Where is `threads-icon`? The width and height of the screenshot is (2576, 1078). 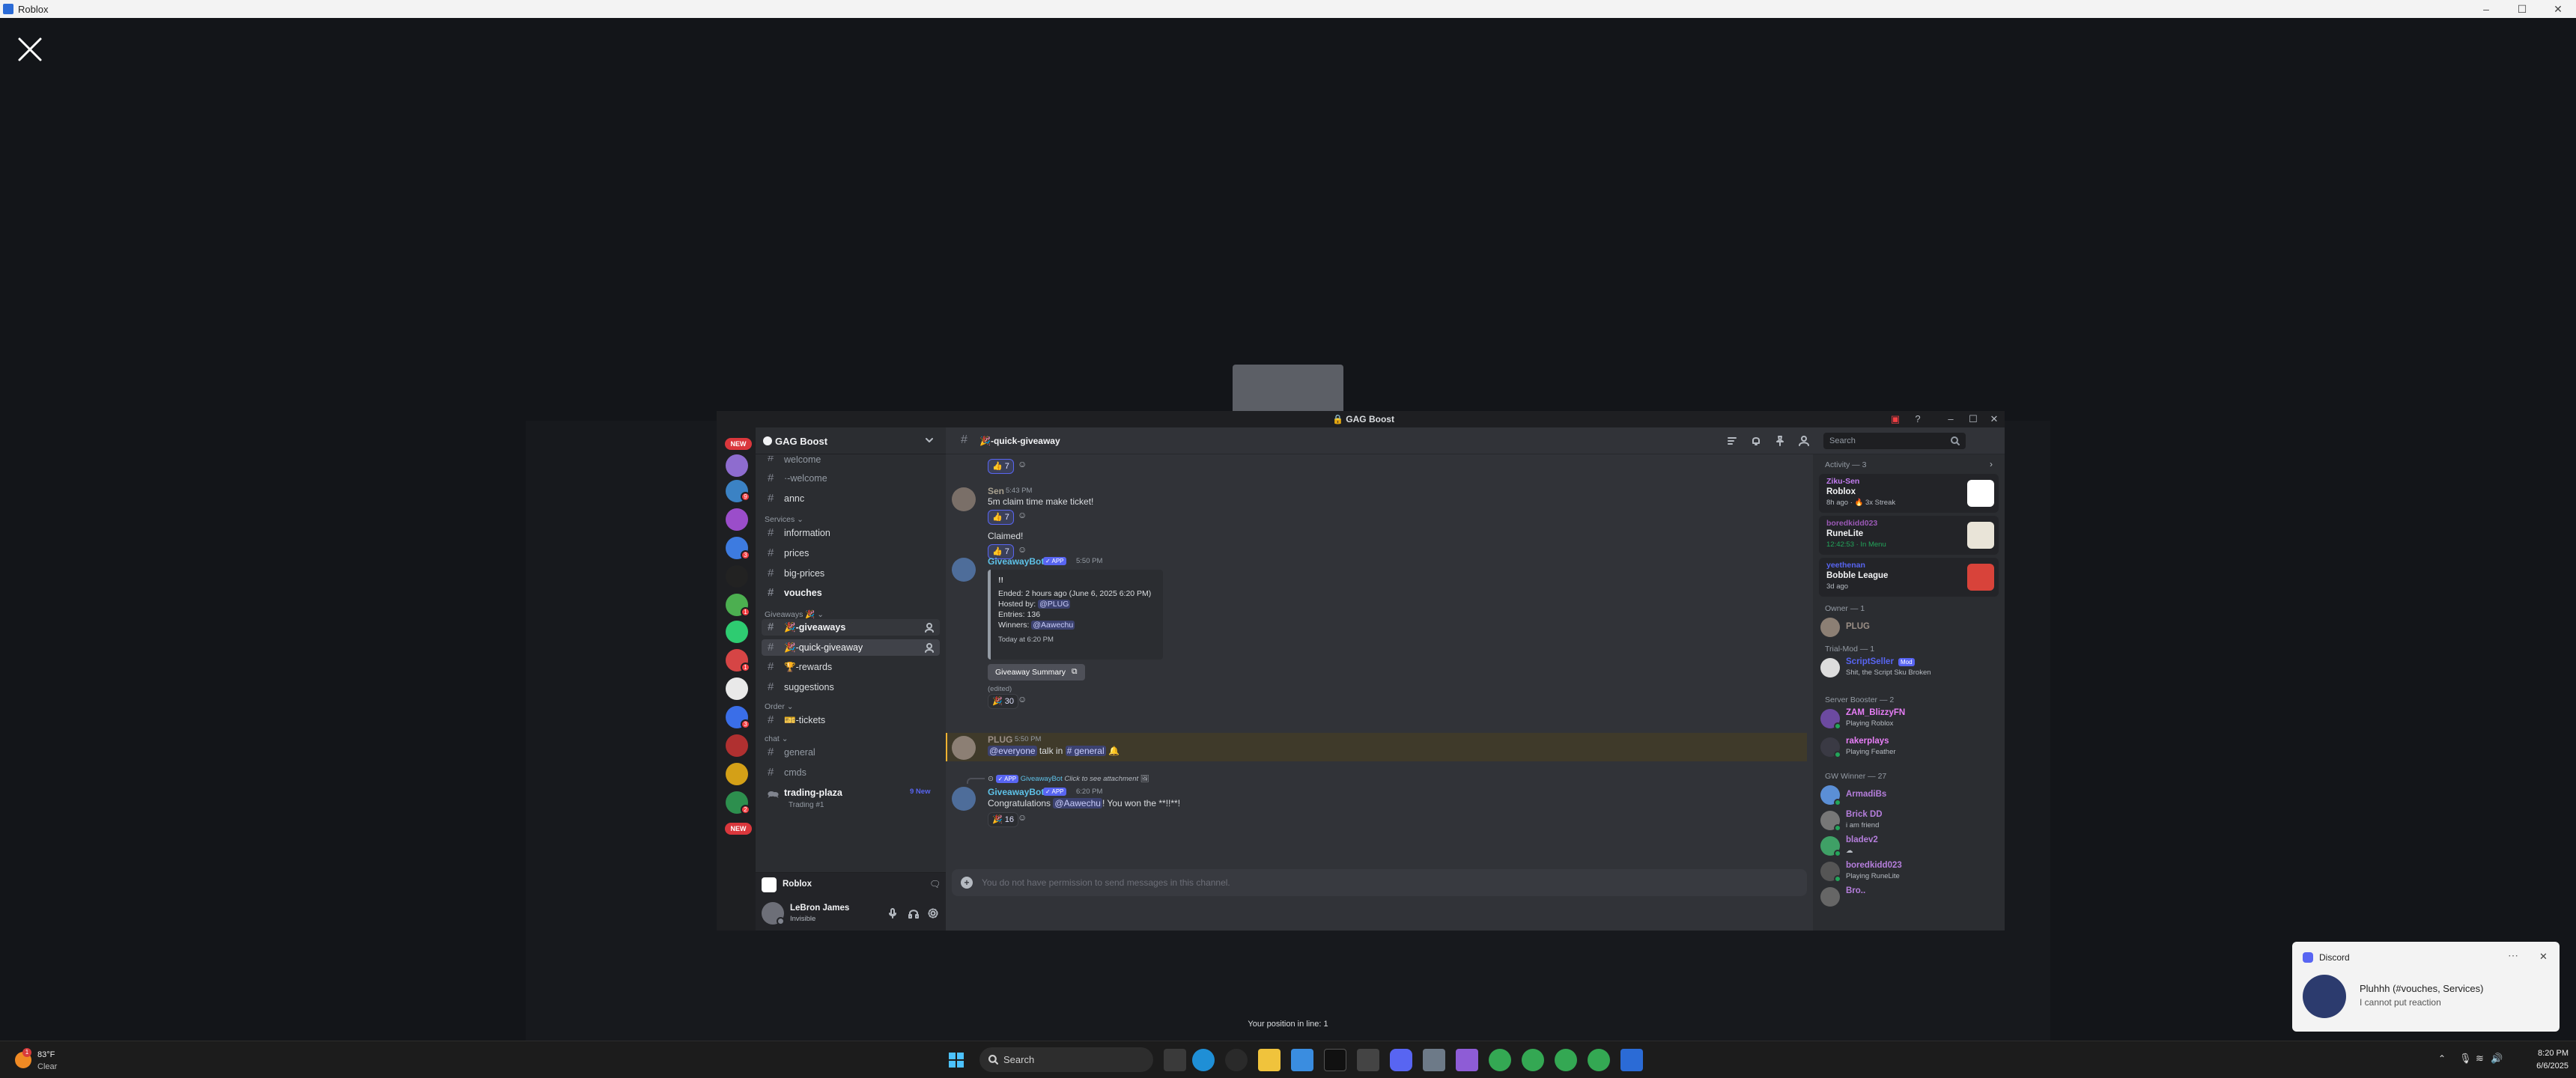
threads-icon is located at coordinates (1732, 441).